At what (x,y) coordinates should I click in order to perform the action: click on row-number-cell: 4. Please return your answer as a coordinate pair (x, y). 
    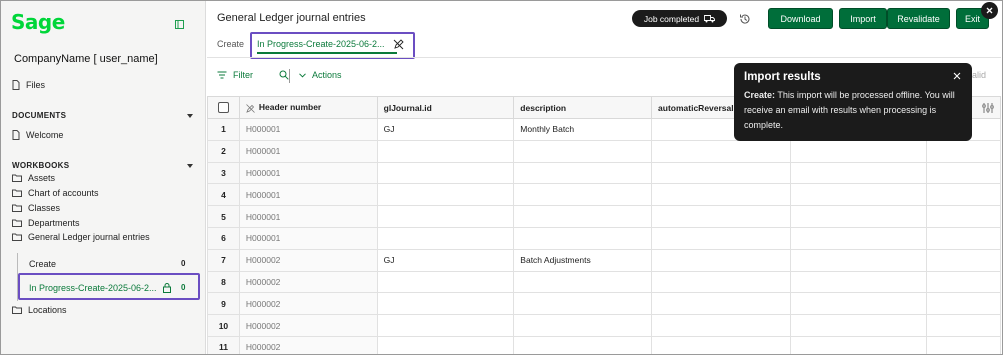
    Looking at the image, I should click on (223, 195).